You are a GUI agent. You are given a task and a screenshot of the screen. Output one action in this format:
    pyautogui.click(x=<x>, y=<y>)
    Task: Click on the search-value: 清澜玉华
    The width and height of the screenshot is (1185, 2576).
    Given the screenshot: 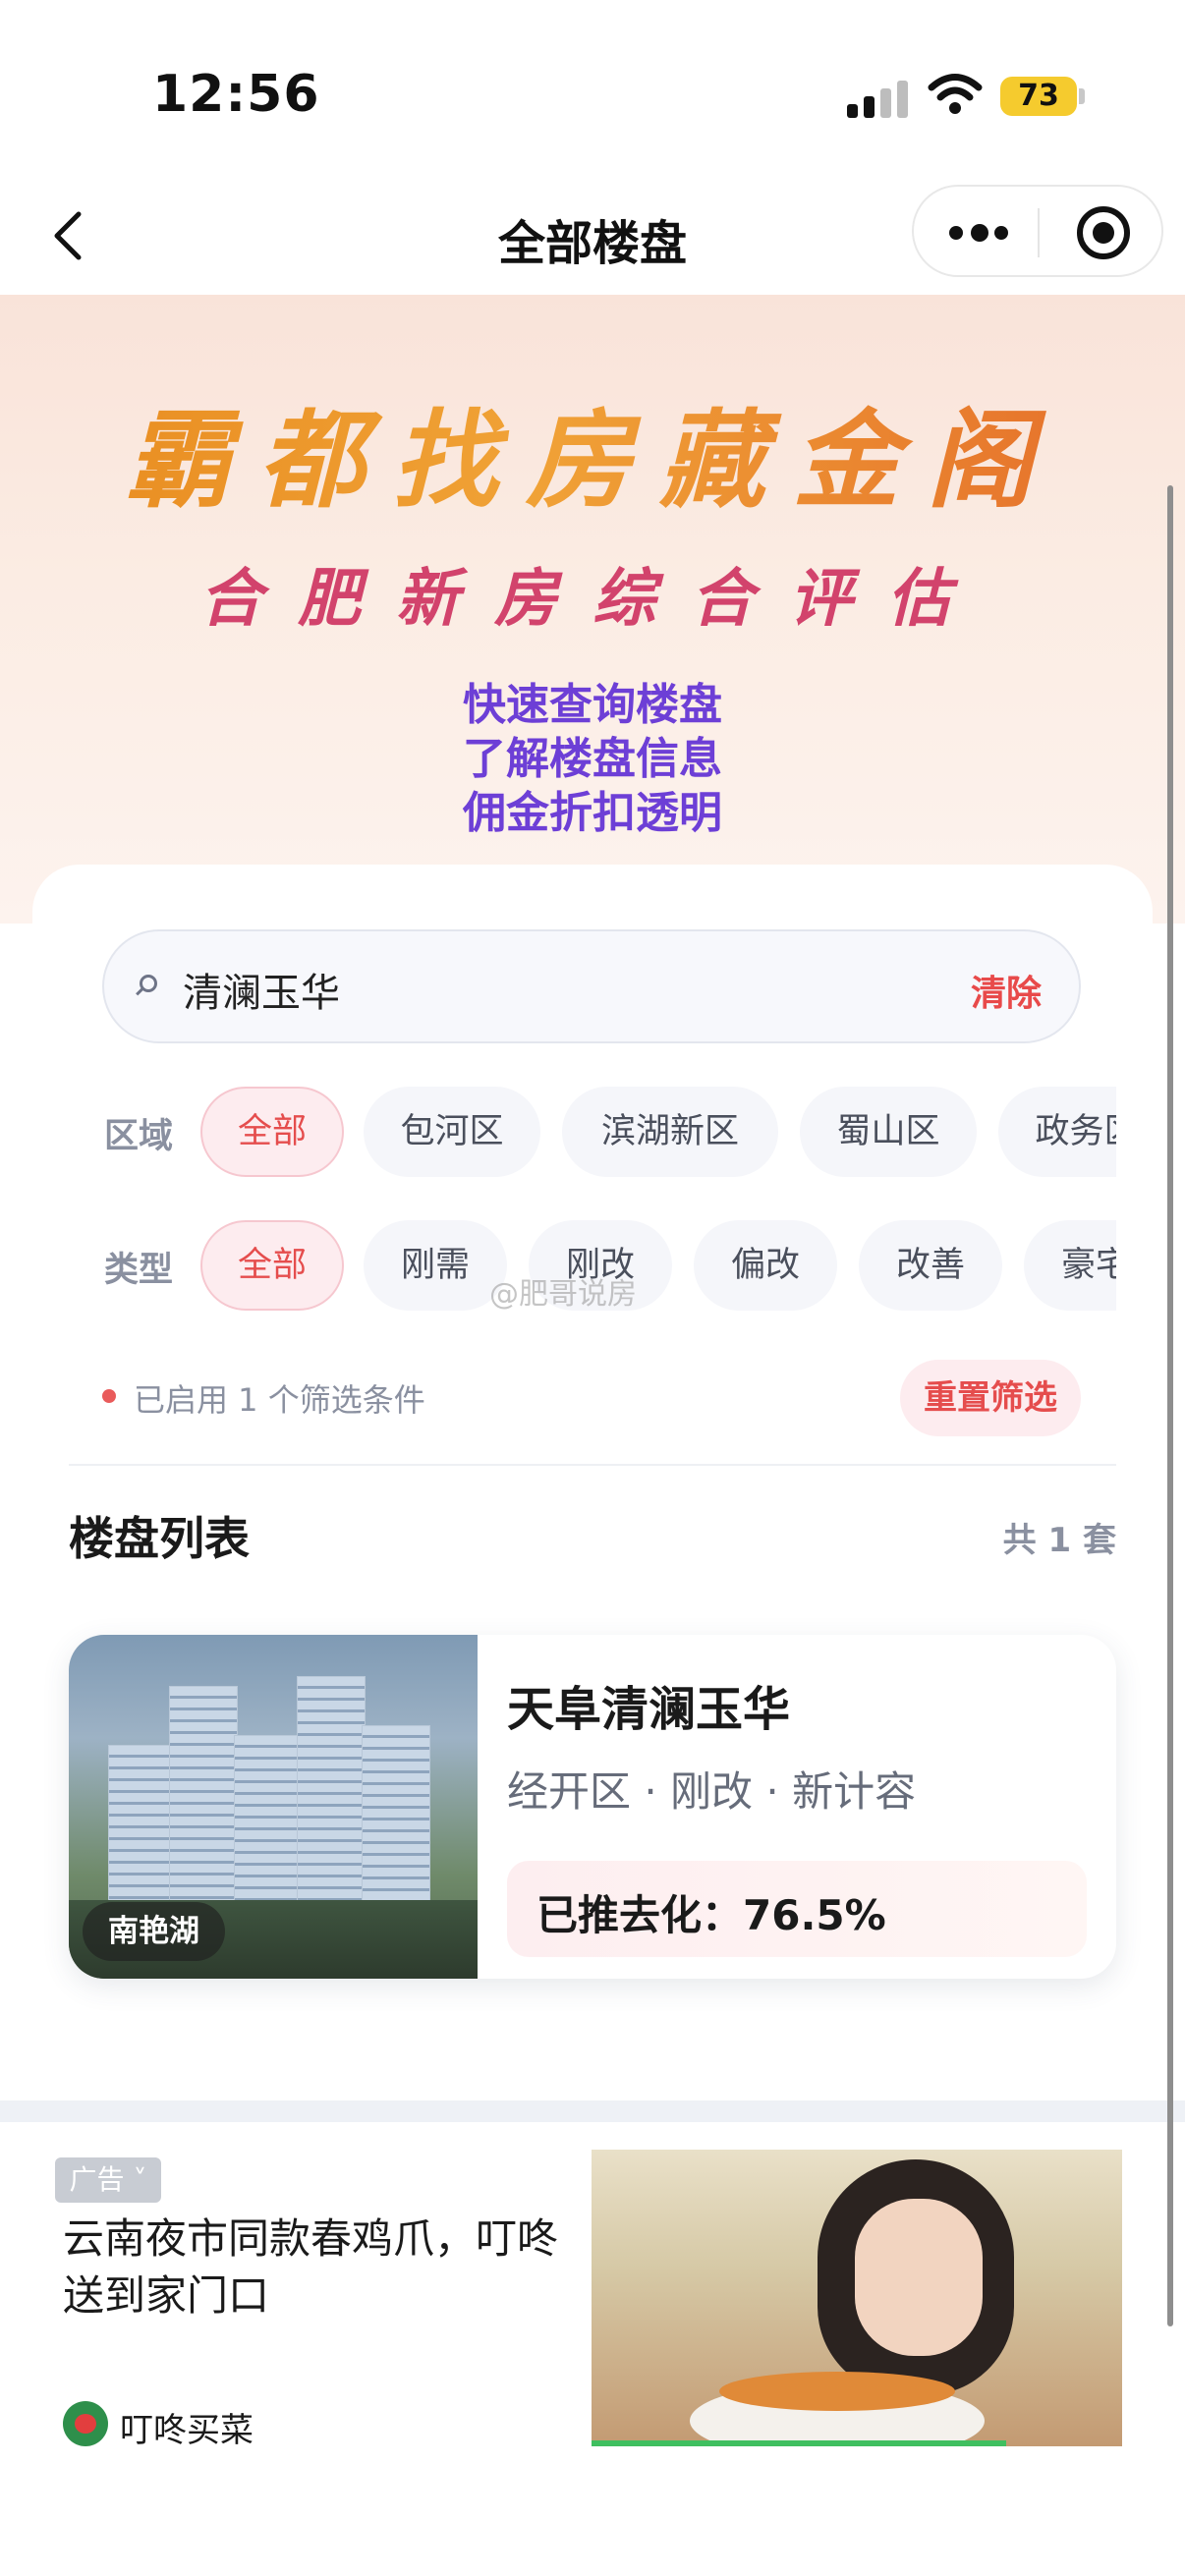 What is the action you would take?
    pyautogui.click(x=261, y=993)
    